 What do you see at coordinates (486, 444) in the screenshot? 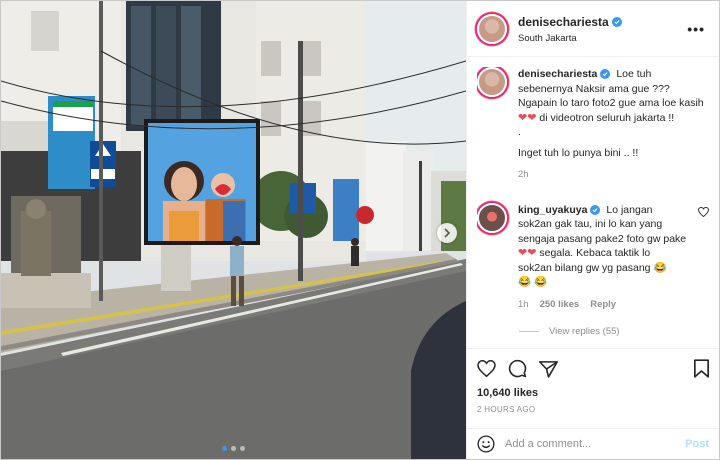
I see `emoji-smiley-icon` at bounding box center [486, 444].